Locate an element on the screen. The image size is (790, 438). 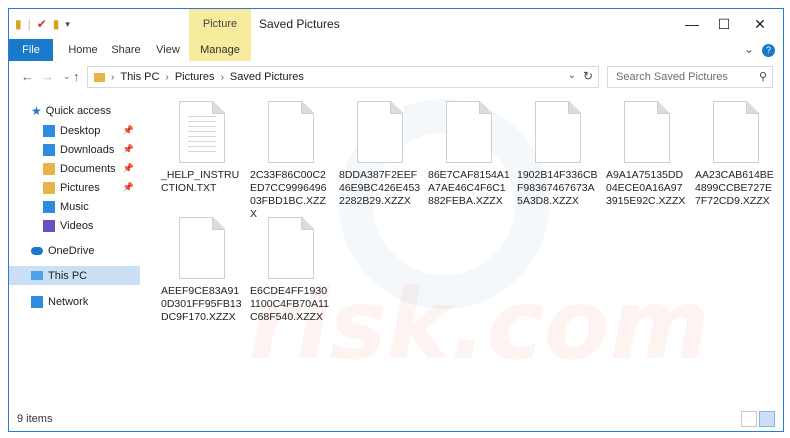
cloud-icon is located at coordinates (37, 250).